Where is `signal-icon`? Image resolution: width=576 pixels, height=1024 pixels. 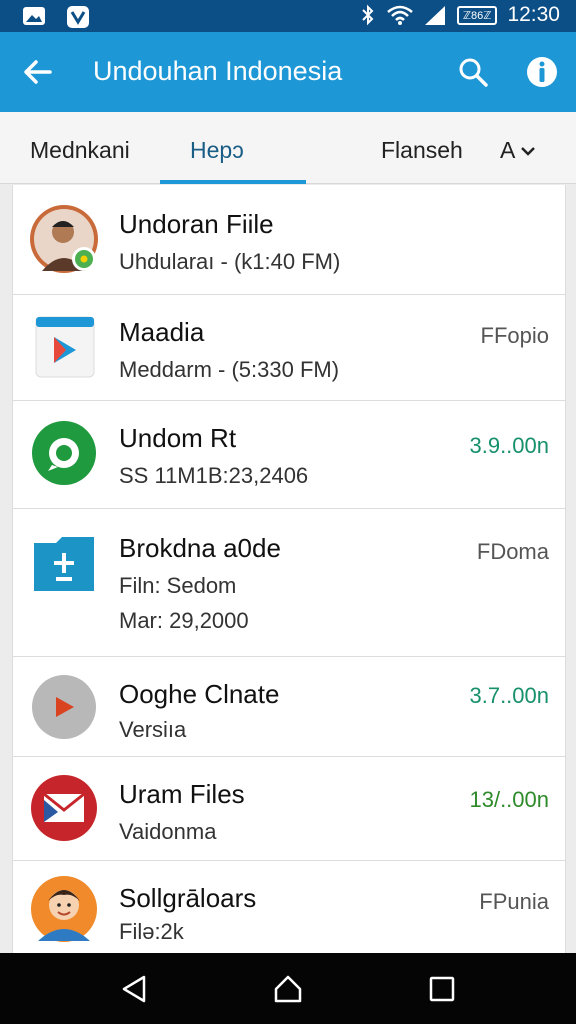 signal-icon is located at coordinates (434, 15).